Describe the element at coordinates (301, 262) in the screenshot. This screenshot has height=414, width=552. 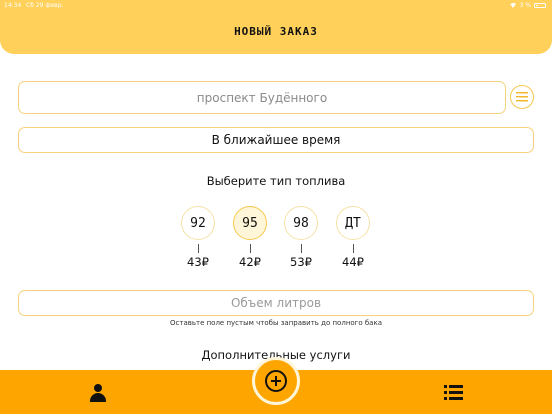
I see `fuel-option-price: 53₽` at that location.